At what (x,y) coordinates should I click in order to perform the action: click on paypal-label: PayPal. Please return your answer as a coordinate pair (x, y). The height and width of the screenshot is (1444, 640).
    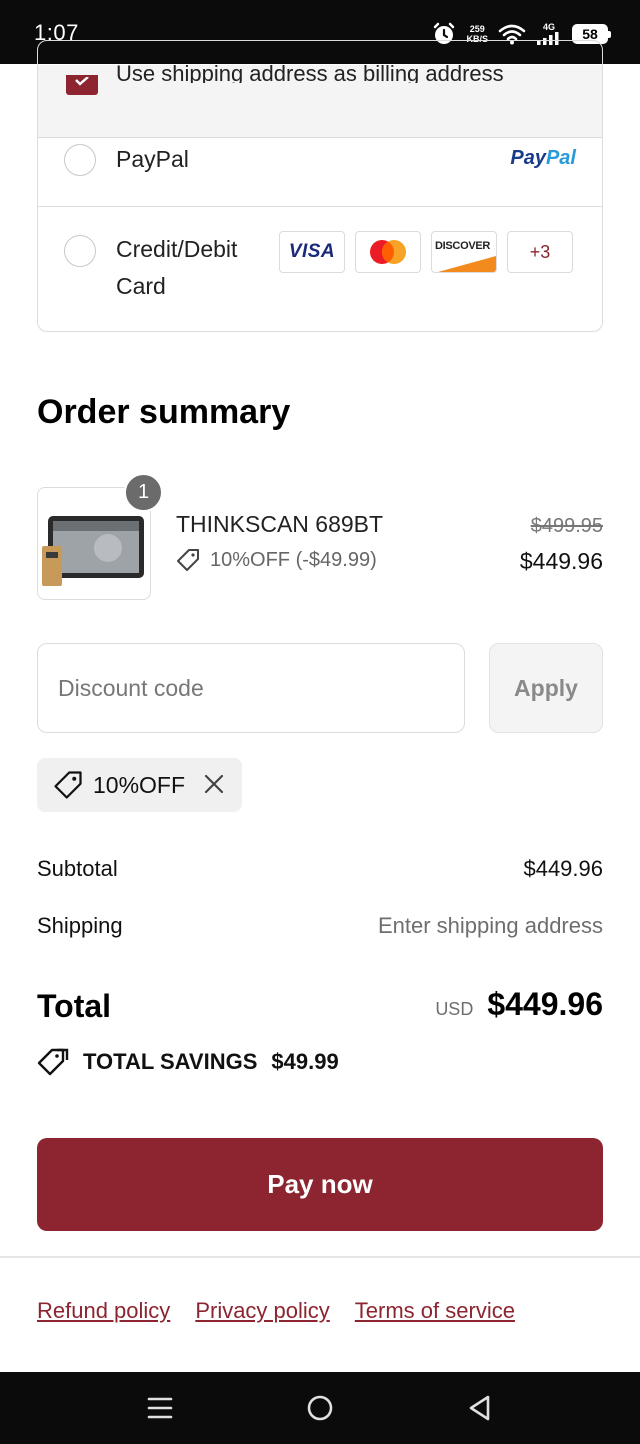
    Looking at the image, I should click on (152, 159).